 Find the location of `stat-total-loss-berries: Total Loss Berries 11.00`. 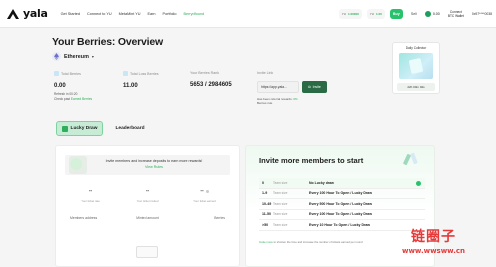

stat-total-loss-berries: Total Loss Berries 11.00 is located at coordinates (141, 80).